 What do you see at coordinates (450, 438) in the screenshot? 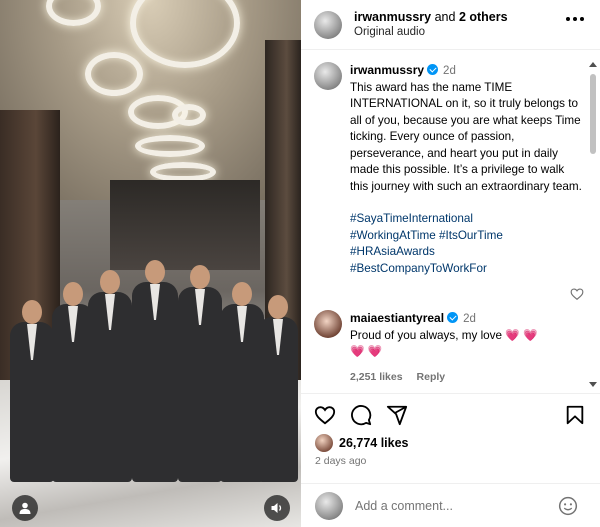
I see `post-actions: 26,774 likes 2 days ago` at bounding box center [450, 438].